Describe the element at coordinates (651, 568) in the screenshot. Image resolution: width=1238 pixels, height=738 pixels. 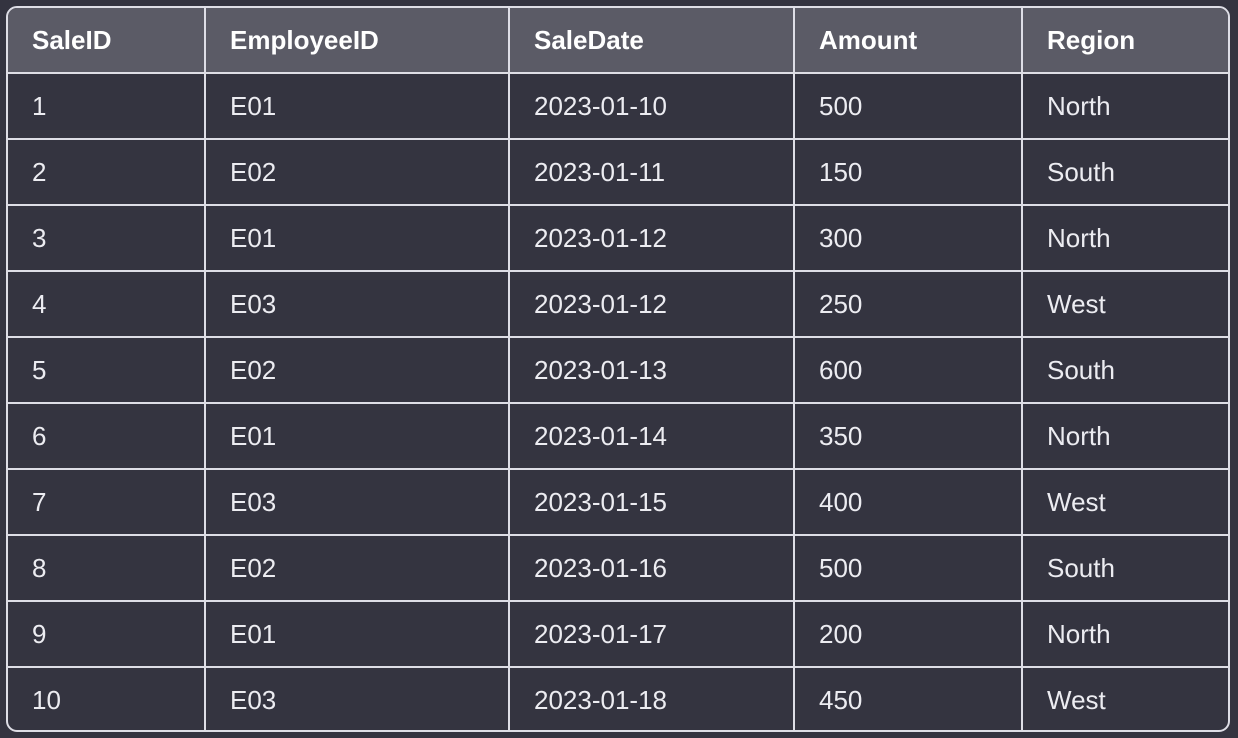
I see `cell-saledate: 2023-01-16` at that location.